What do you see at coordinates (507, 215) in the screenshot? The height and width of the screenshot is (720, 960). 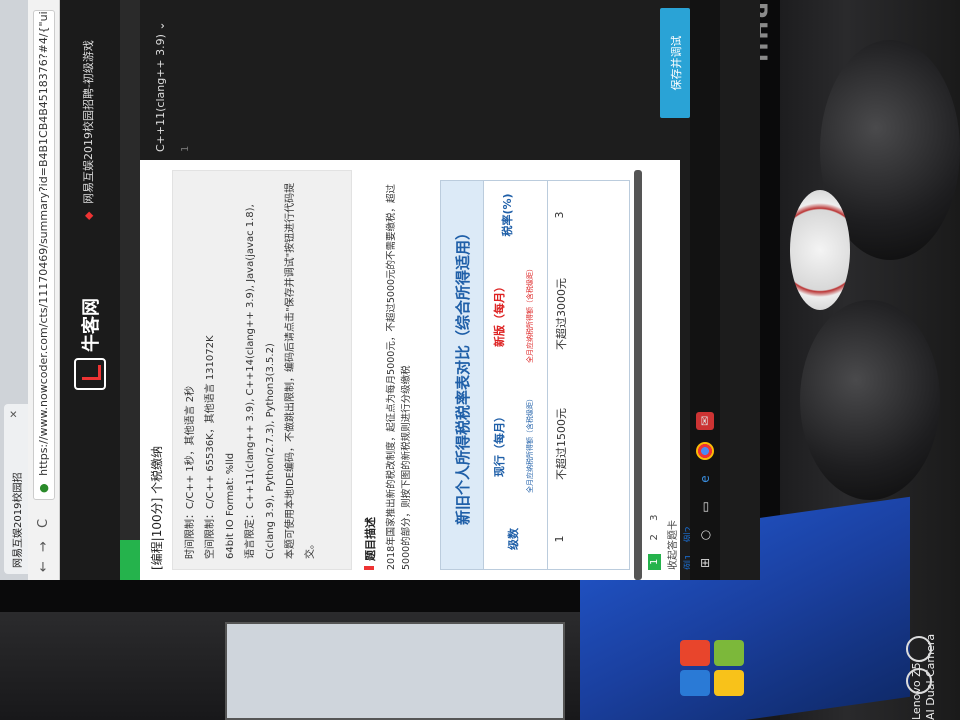 I see `col-rate-label: 税率(%)` at bounding box center [507, 215].